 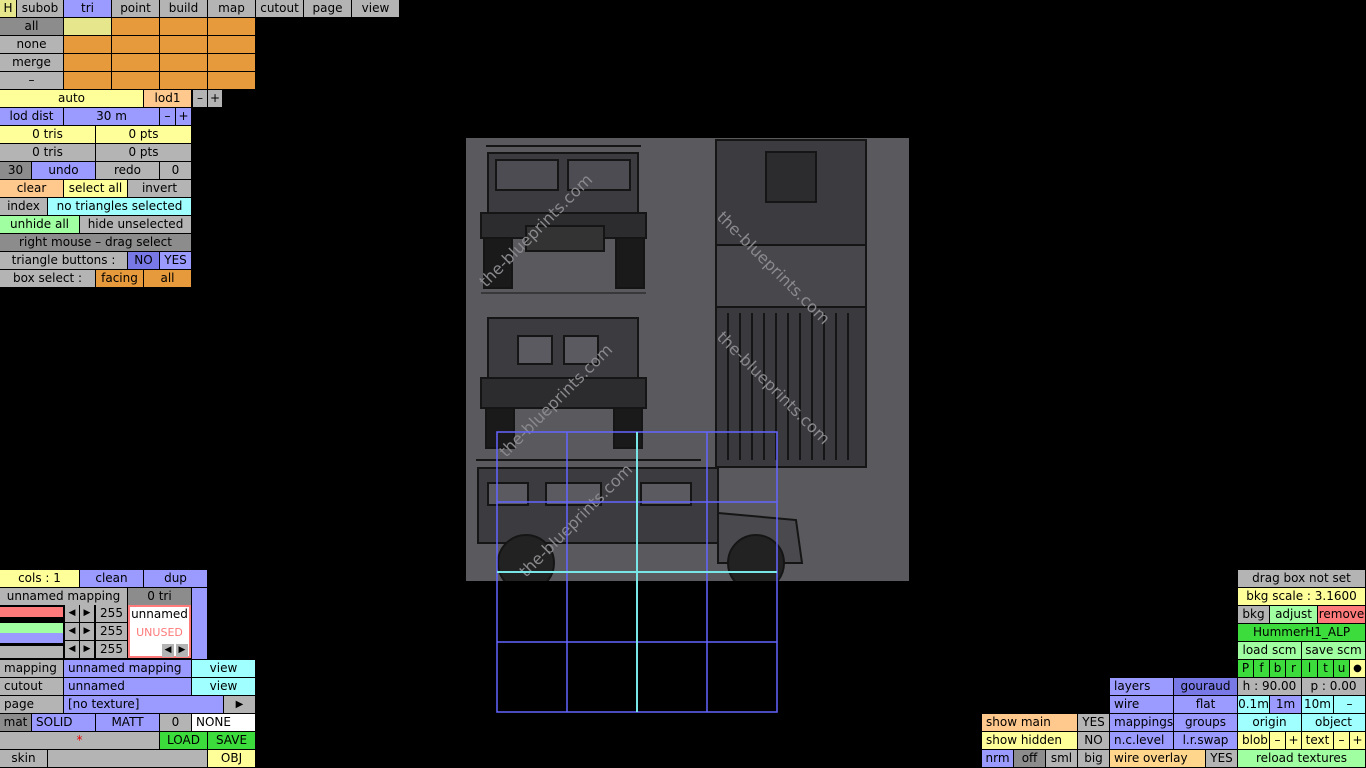 What do you see at coordinates (1221, 758) in the screenshot?
I see `wire-overlay-value: YES` at bounding box center [1221, 758].